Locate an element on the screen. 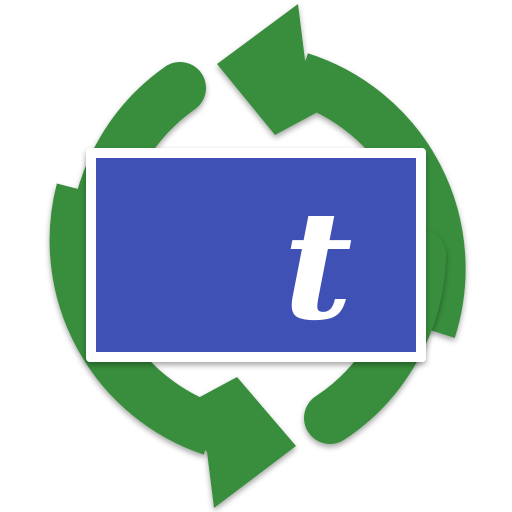  letter-t-glyph: t is located at coordinates (317, 266).